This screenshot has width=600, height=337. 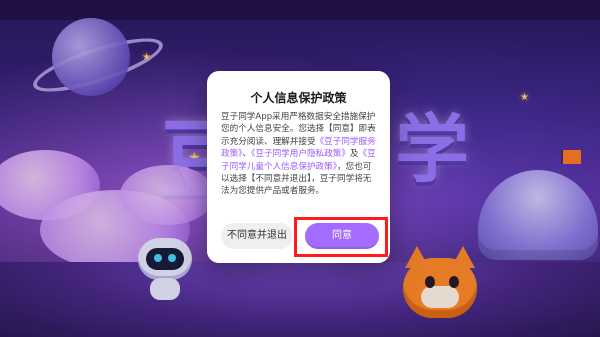 What do you see at coordinates (257, 236) in the screenshot?
I see `decline-and-exit-button: 不同意并退出` at bounding box center [257, 236].